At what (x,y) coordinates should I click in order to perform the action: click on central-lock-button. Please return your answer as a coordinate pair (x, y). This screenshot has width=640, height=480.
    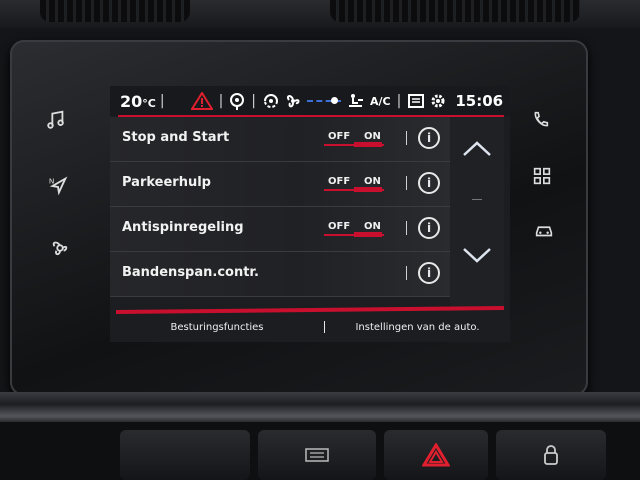
    Looking at the image, I should click on (551, 455).